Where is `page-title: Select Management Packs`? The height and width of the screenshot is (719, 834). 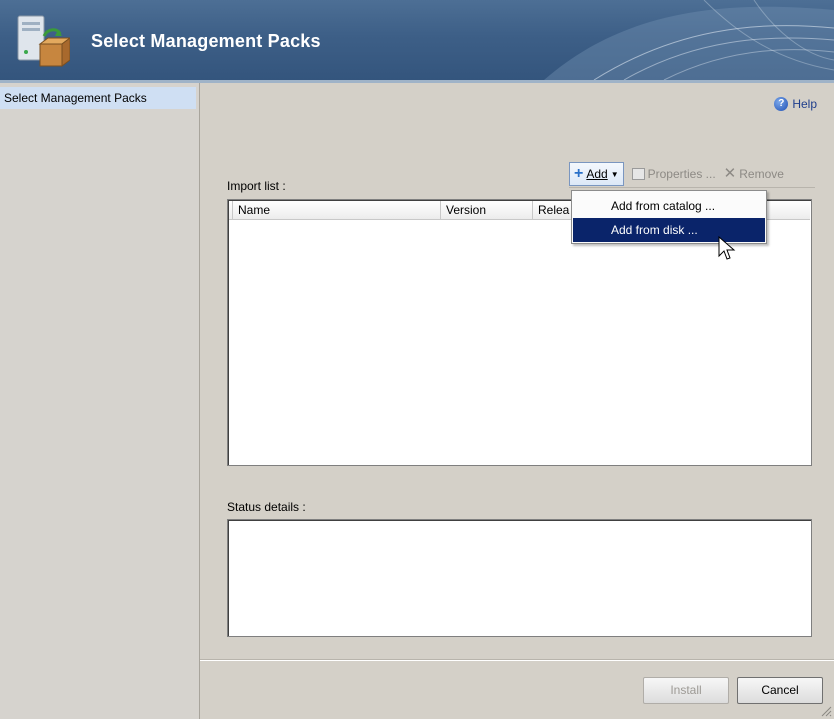 page-title: Select Management Packs is located at coordinates (206, 41).